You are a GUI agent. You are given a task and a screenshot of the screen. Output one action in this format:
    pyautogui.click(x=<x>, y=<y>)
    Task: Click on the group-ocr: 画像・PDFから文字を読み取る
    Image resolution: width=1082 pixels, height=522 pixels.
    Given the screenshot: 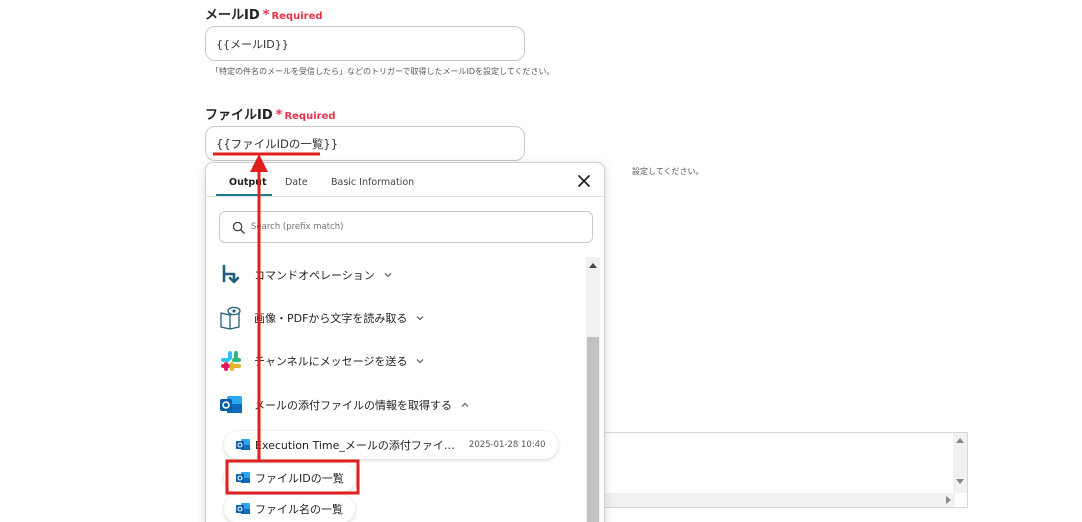 What is the action you would take?
    pyautogui.click(x=321, y=318)
    